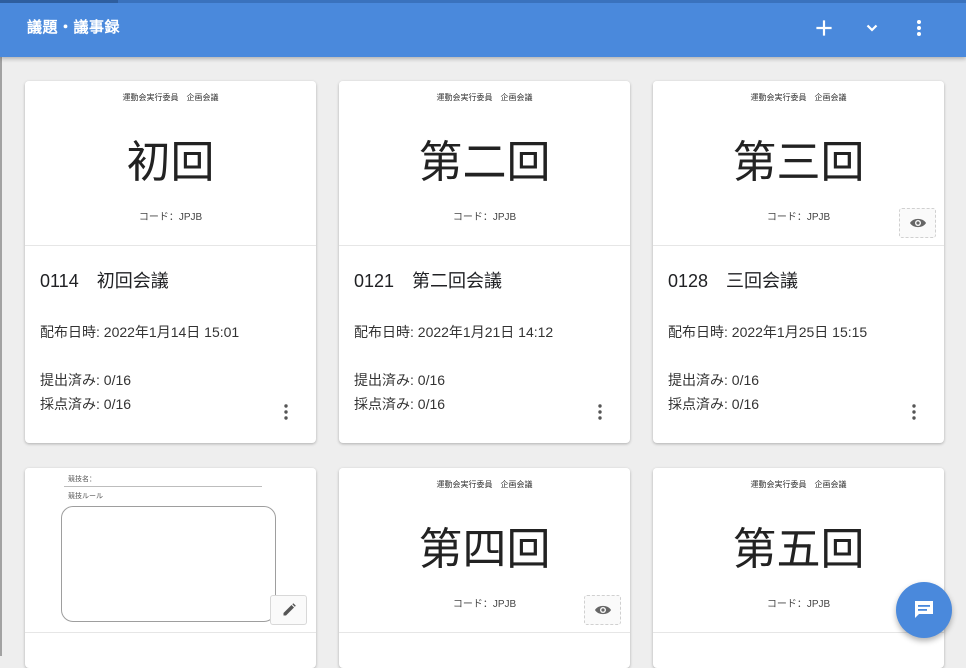  I want to click on card-thumbnail: 運動会実行委員 企画会議 初回 コード：JPJB, so click(170, 163).